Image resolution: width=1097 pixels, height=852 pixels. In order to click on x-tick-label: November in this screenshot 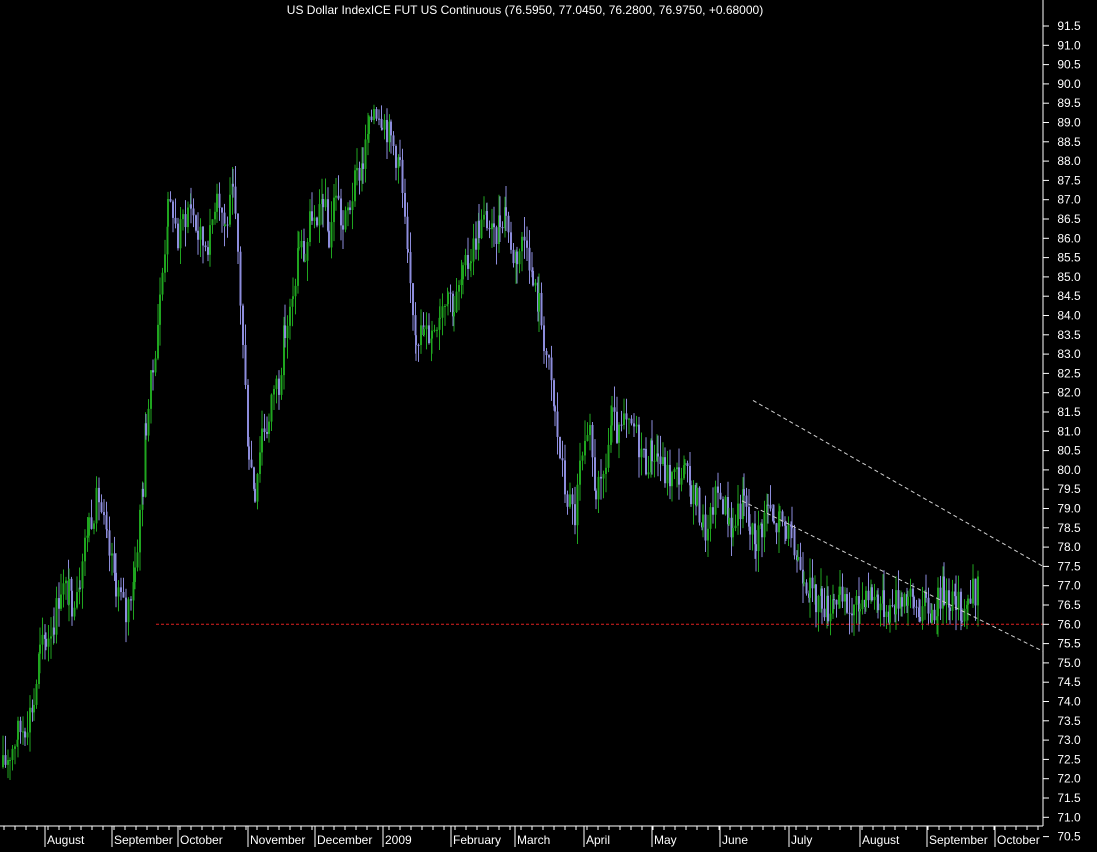, I will do `click(277, 840)`.